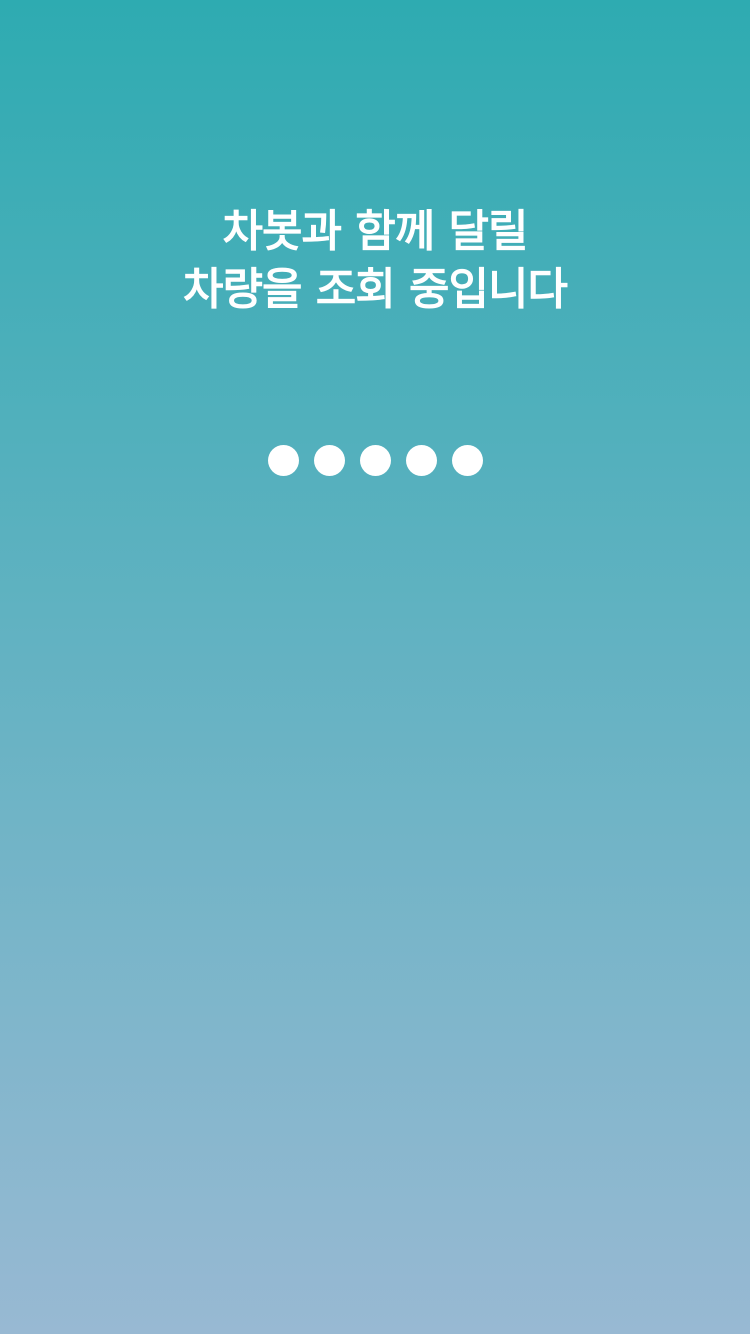  I want to click on loading-indicator, so click(375, 460).